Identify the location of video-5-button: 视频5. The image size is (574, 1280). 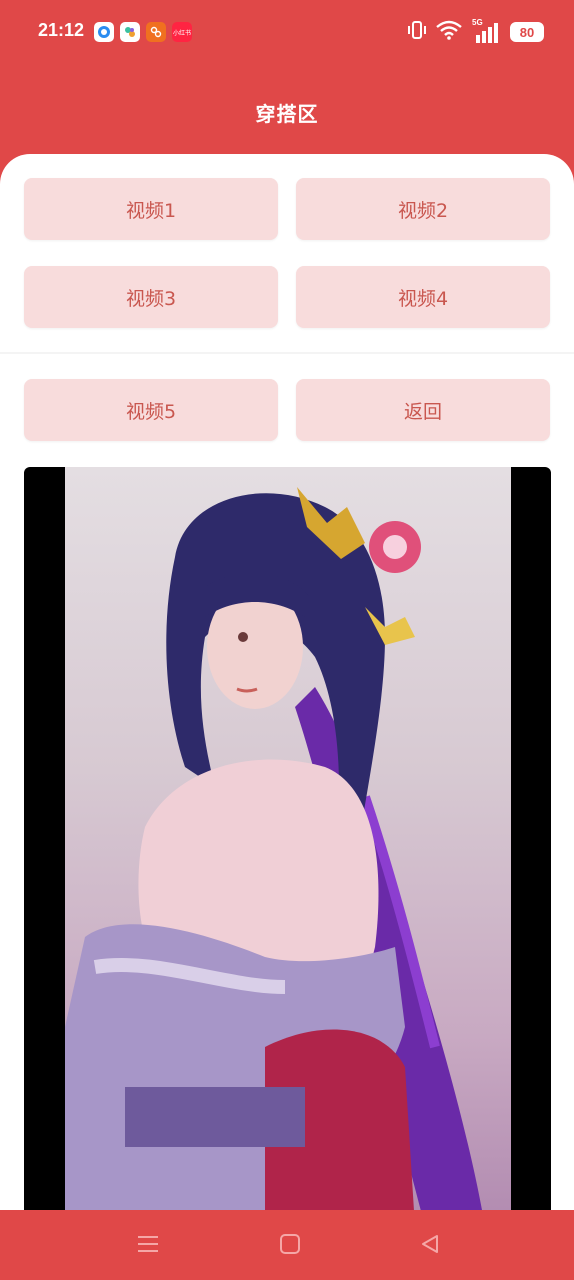
(151, 410).